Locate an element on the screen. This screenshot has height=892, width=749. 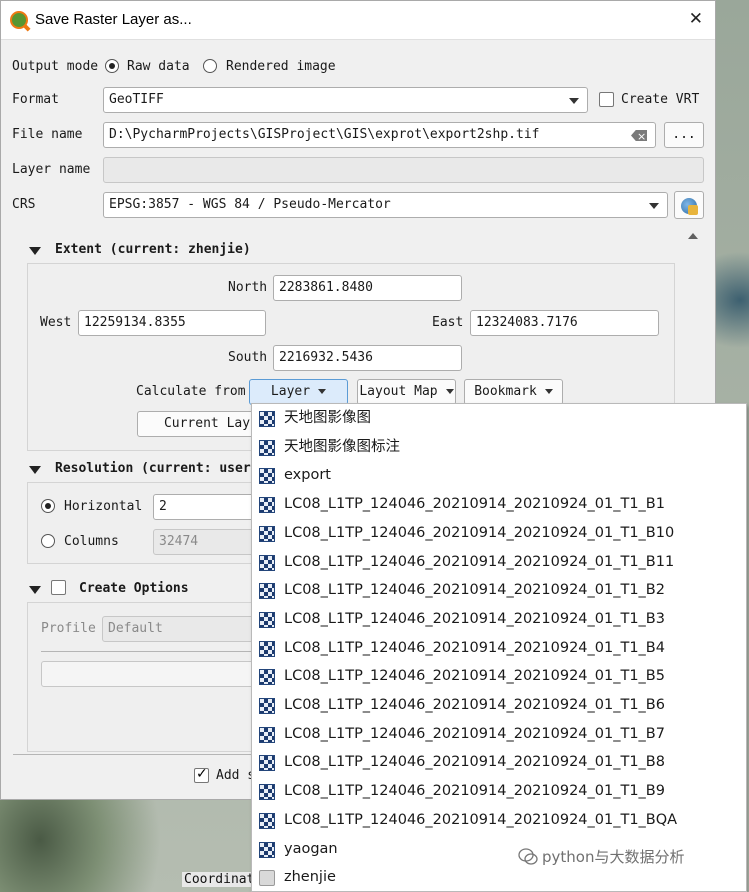
menu-item-label: 天地图影像图 is located at coordinates (327, 418).